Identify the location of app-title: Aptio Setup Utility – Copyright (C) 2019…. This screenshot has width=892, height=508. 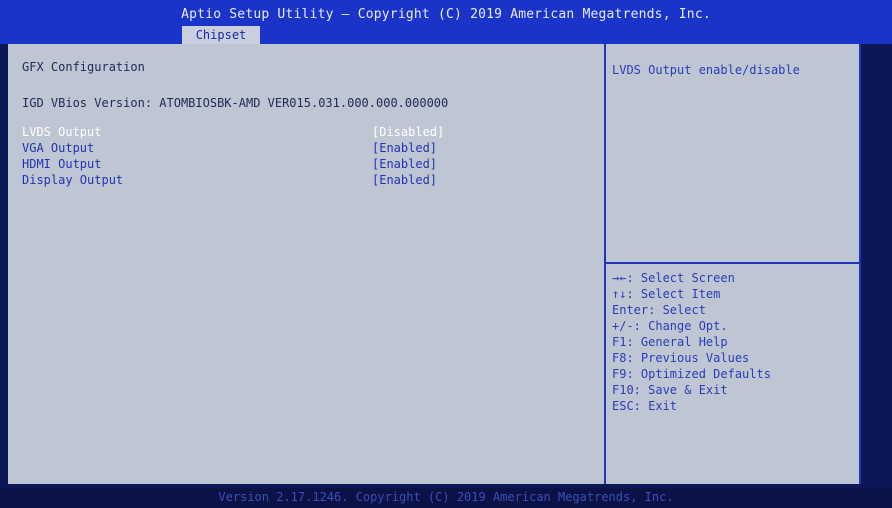
(446, 14).